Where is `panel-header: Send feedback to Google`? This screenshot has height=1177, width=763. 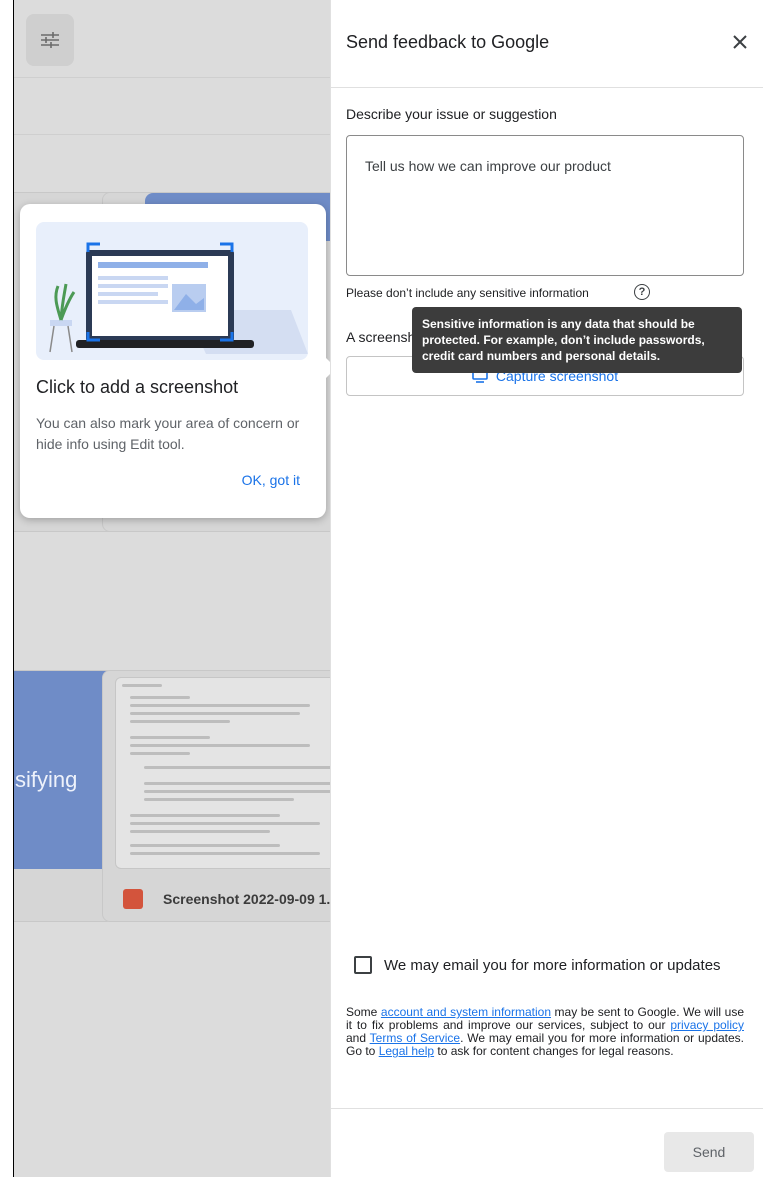 panel-header: Send feedback to Google is located at coordinates (547, 44).